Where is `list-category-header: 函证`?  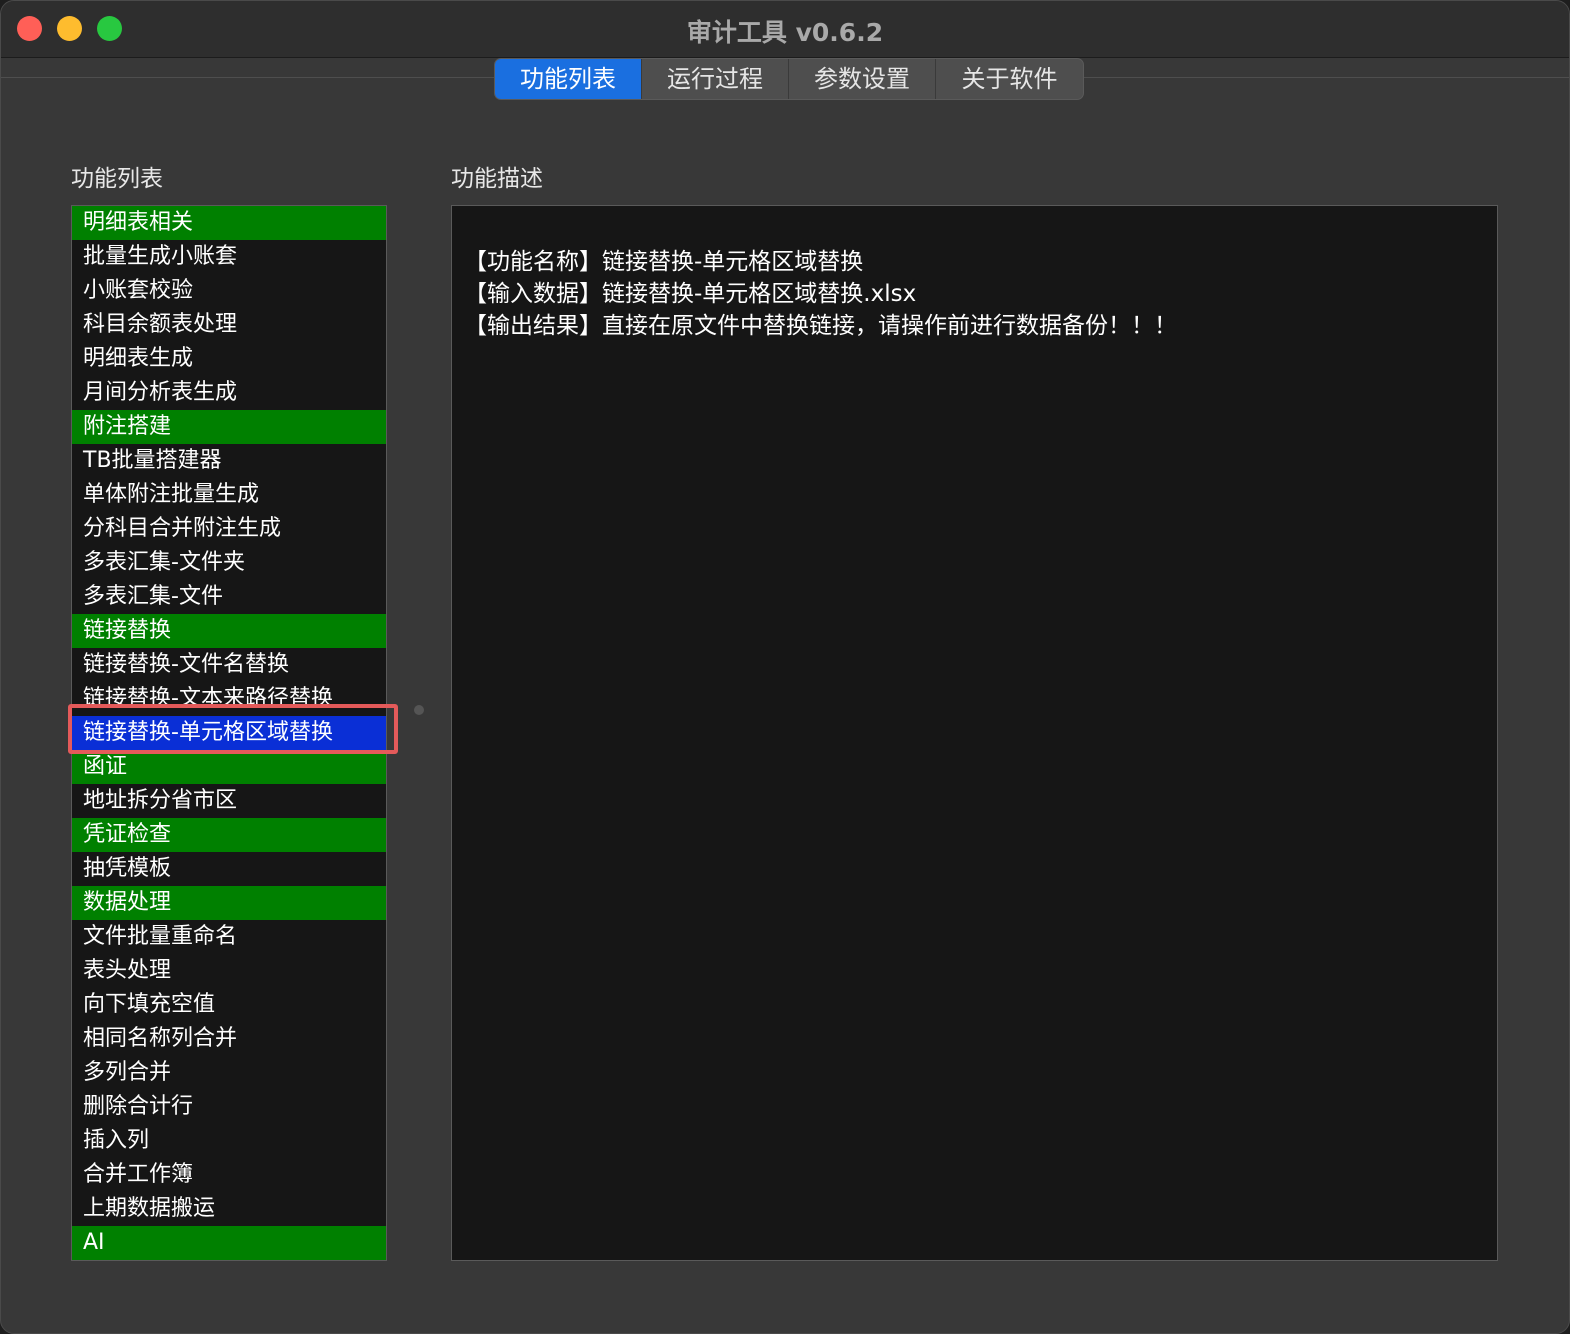
list-category-header: 函证 is located at coordinates (229, 767).